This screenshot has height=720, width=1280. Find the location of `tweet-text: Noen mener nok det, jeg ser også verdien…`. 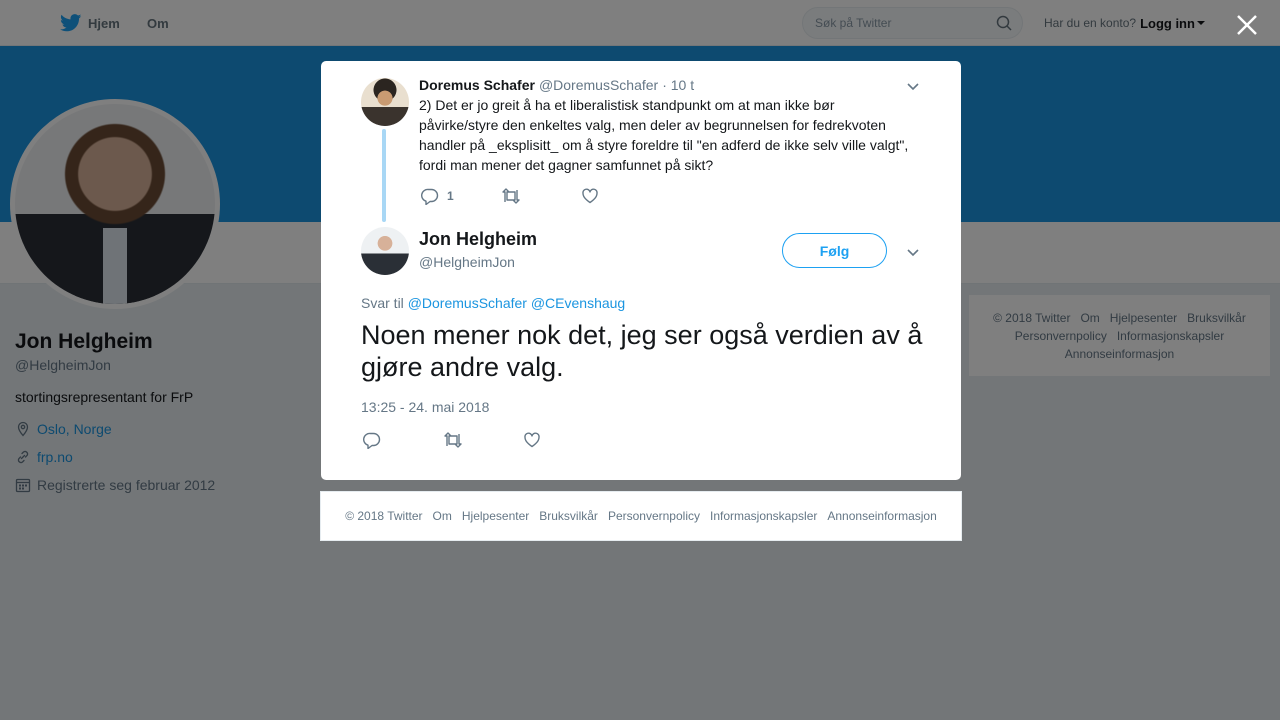

tweet-text: Noen mener nok det, jeg ser også verdien… is located at coordinates (642, 351).